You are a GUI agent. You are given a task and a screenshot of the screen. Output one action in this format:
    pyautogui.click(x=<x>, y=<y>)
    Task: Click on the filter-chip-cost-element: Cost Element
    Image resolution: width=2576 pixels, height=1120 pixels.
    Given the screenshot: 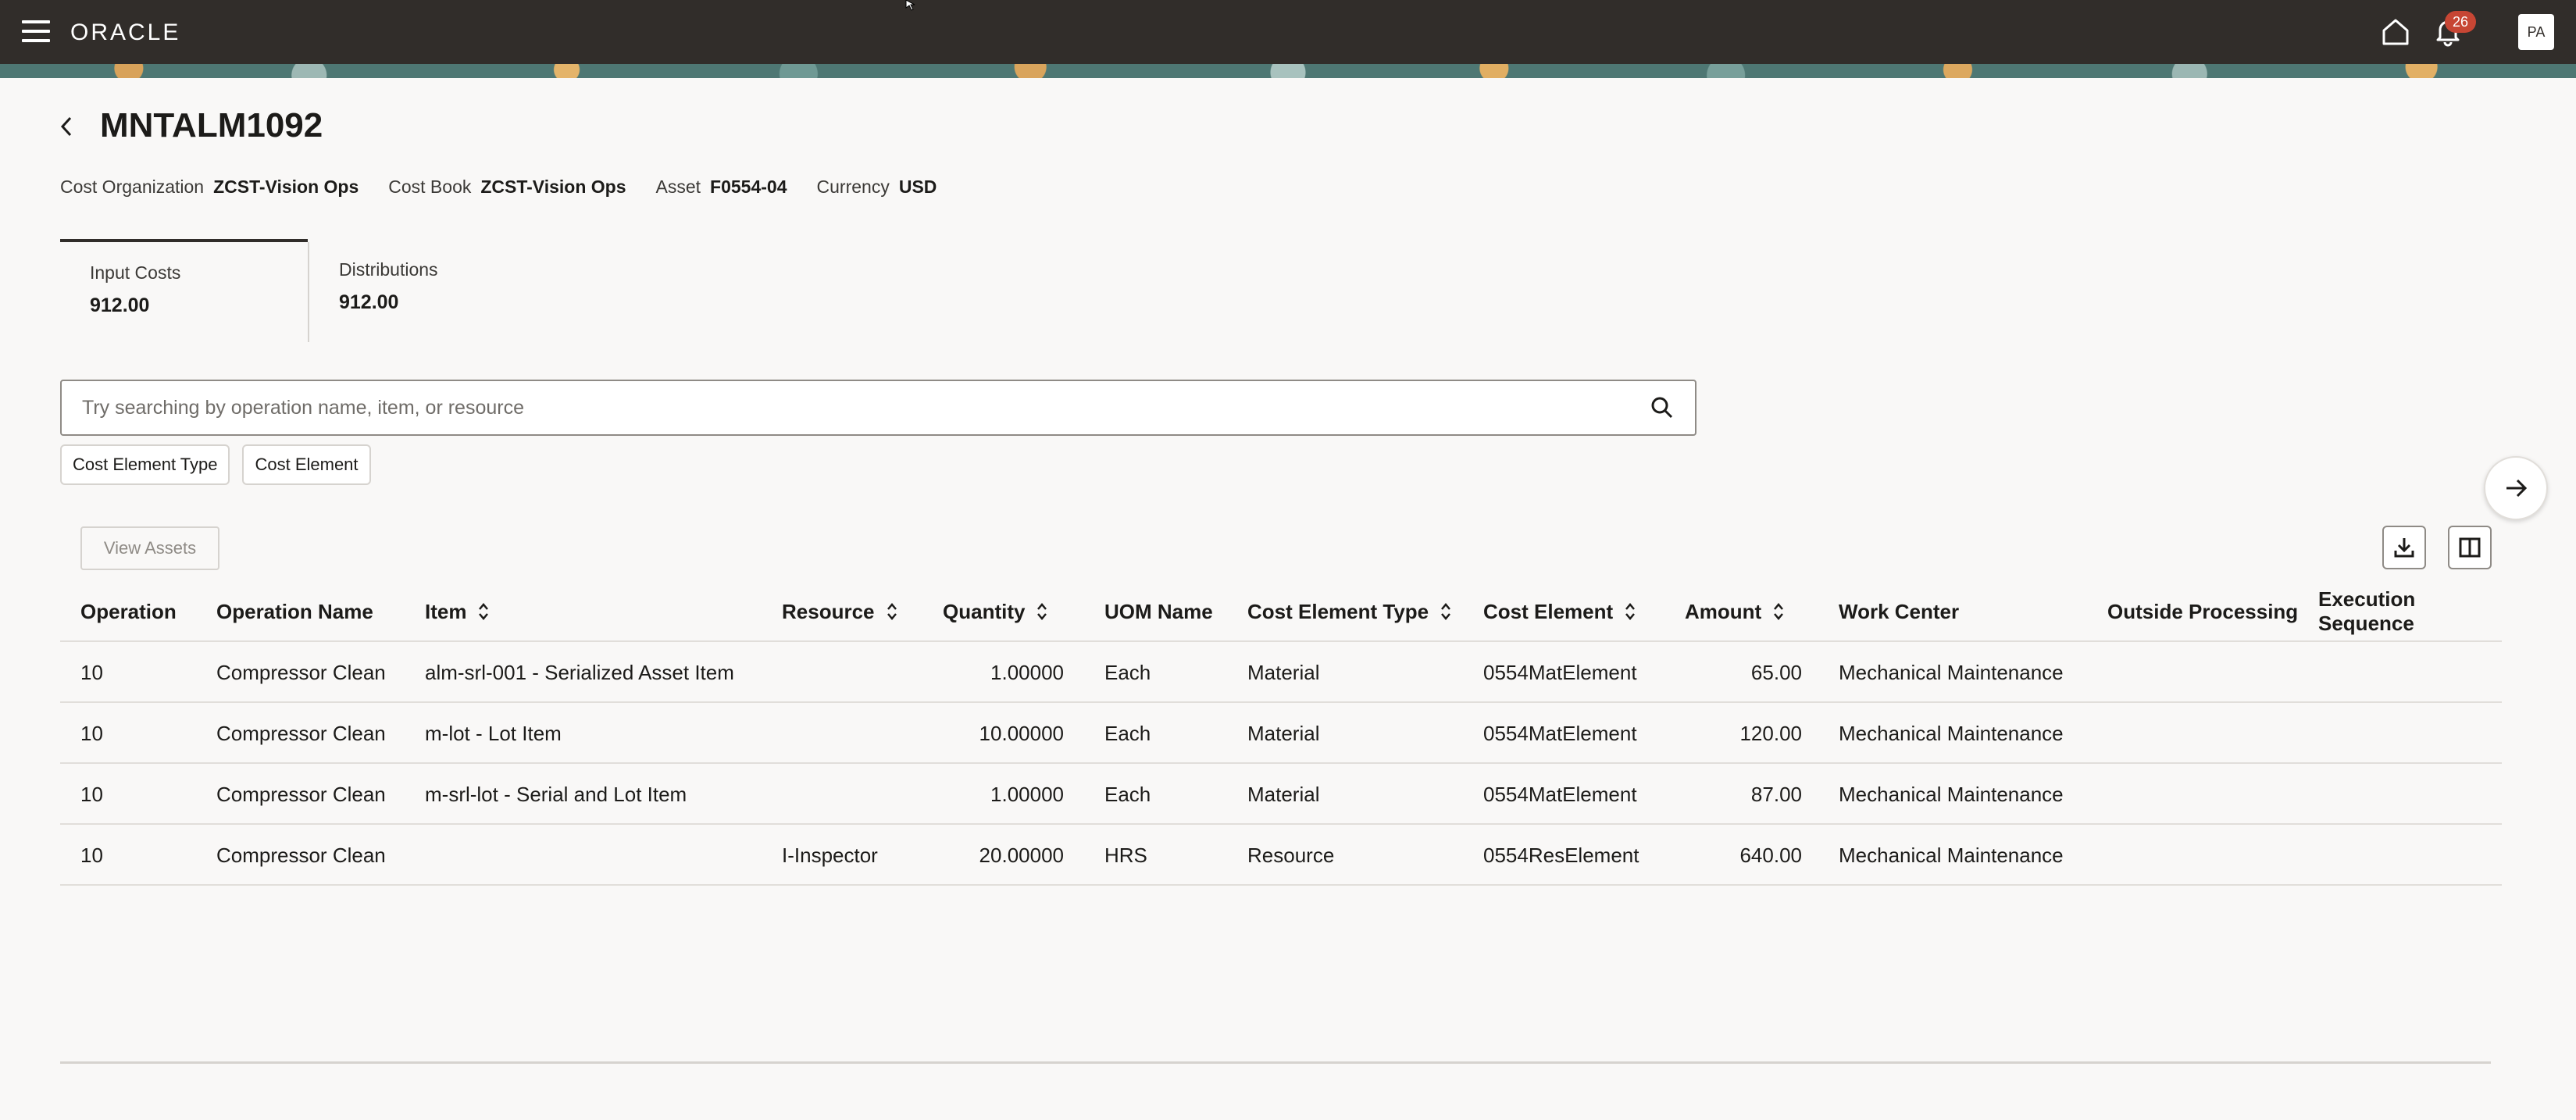 What is the action you would take?
    pyautogui.click(x=306, y=464)
    